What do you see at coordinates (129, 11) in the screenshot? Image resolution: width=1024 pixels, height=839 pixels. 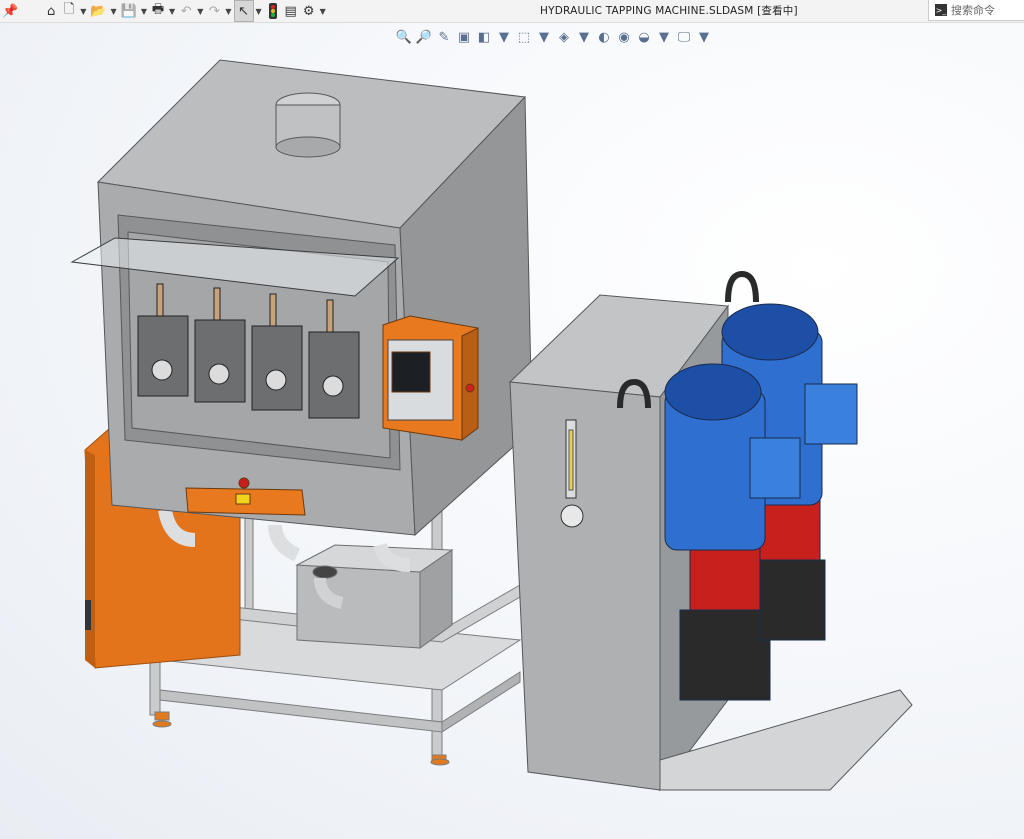 I see `save-icon: 💾` at bounding box center [129, 11].